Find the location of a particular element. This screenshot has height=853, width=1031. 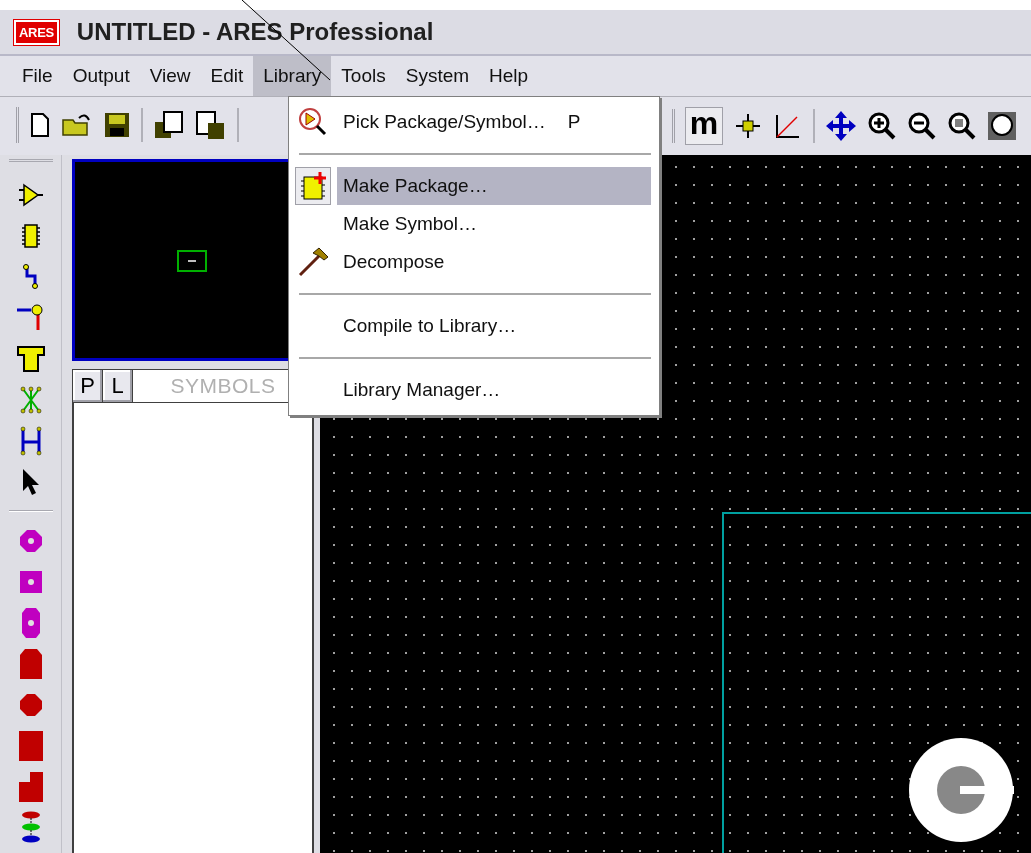

menu-item: Output is located at coordinates (101, 76).